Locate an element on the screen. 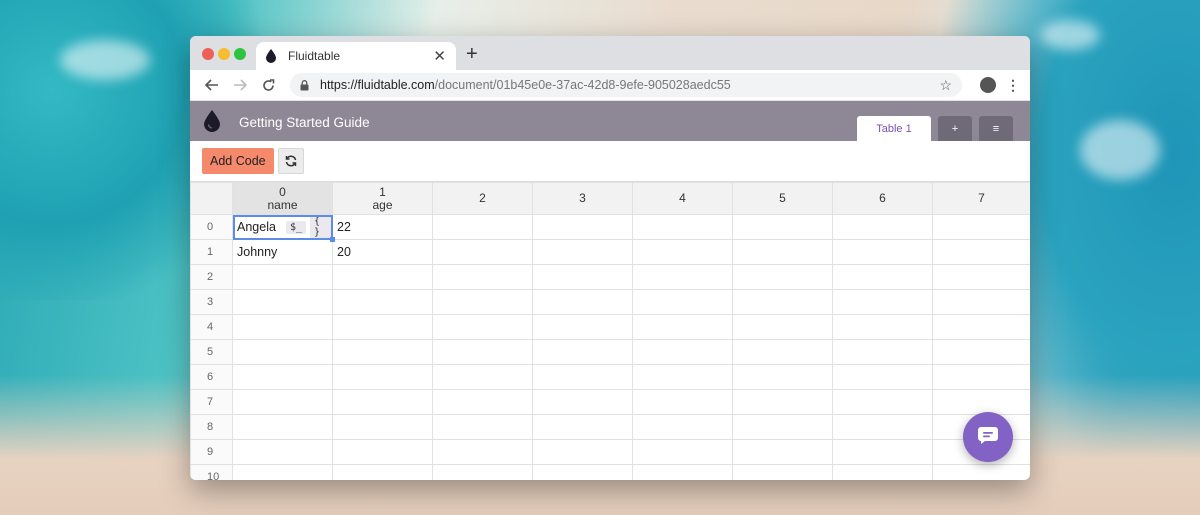 The width and height of the screenshot is (1200, 515). fill-handle is located at coordinates (332, 239).